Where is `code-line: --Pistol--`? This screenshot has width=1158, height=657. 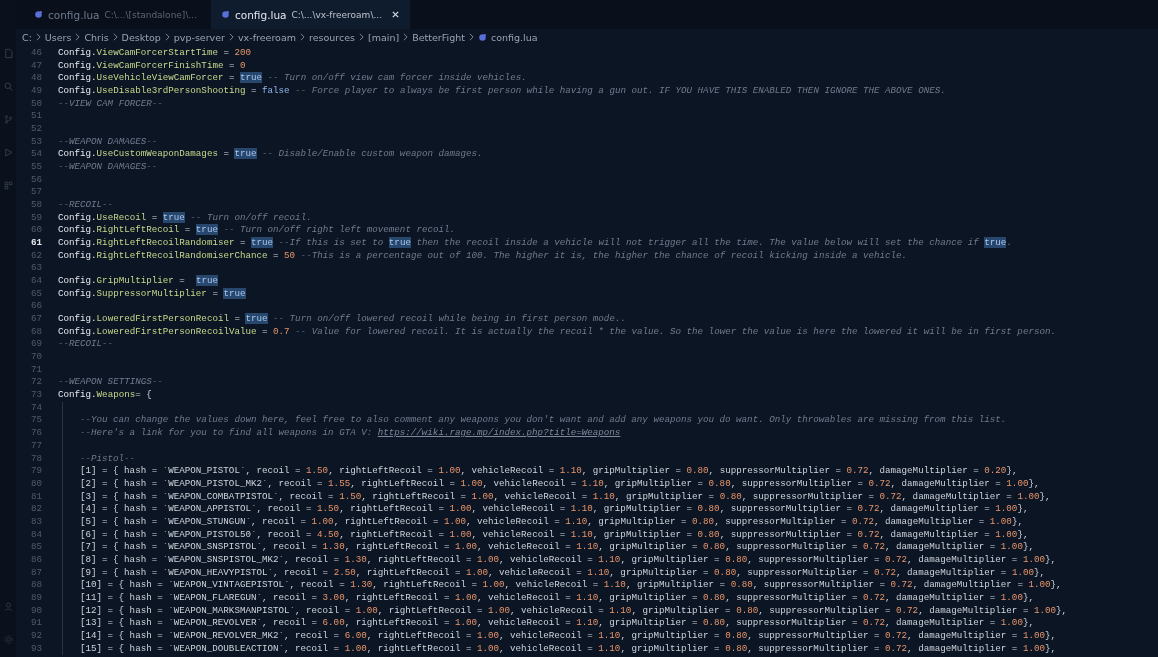
code-line: --Pistol-- is located at coordinates (108, 459).